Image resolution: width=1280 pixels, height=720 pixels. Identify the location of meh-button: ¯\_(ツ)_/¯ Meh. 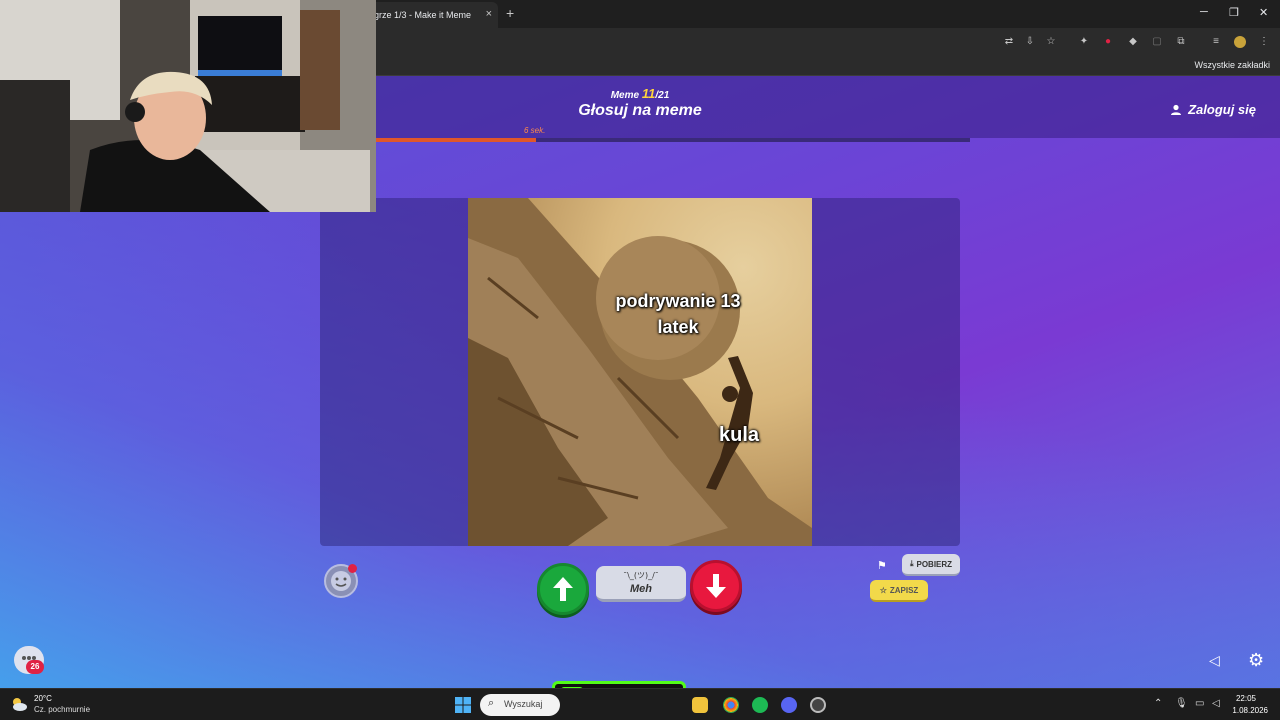
(641, 584).